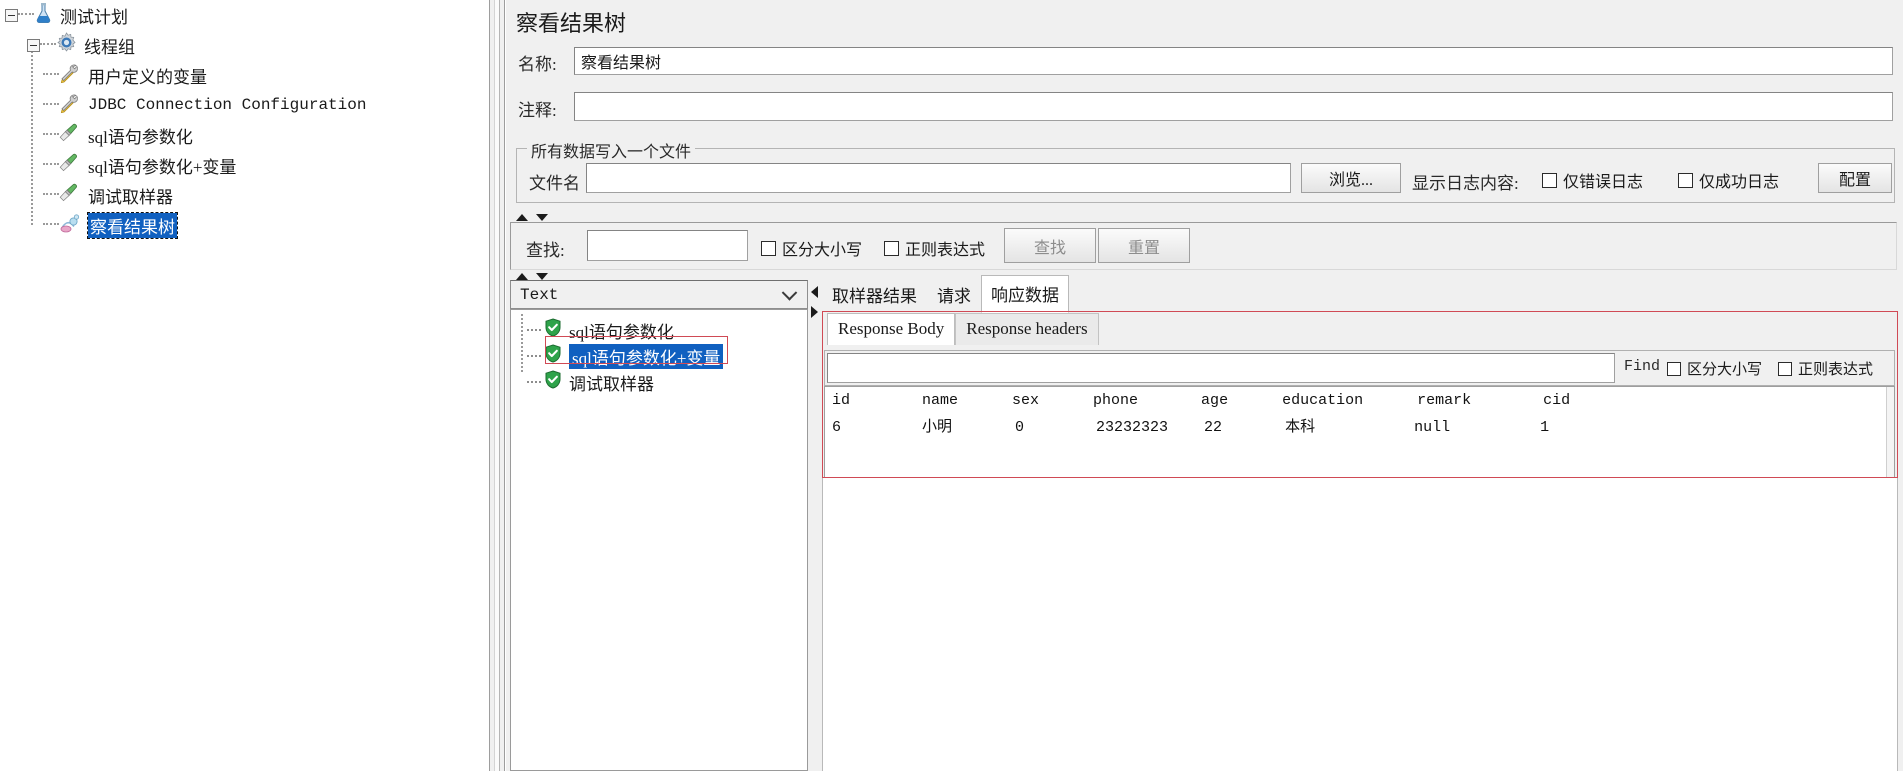  I want to click on tree-item-sql-parameterization: sql语句参数化, so click(244, 135).